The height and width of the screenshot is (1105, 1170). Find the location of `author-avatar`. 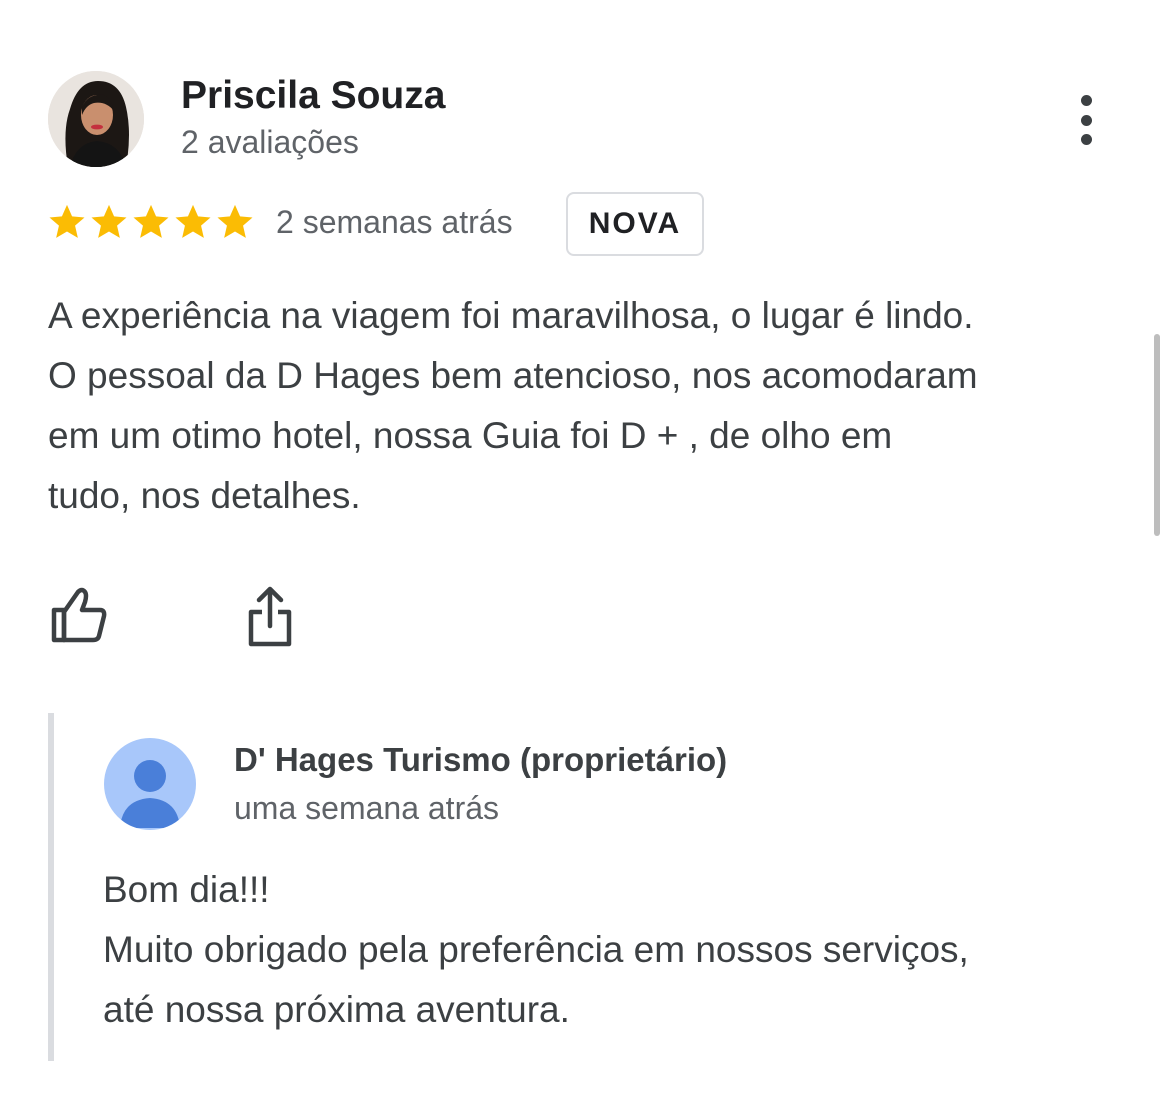

author-avatar is located at coordinates (96, 119).